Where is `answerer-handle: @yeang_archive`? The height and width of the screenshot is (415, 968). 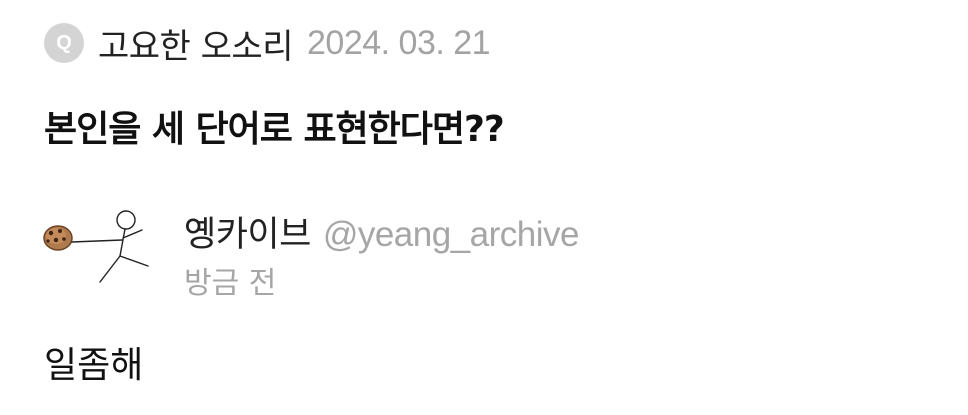
answerer-handle: @yeang_archive is located at coordinates (451, 235).